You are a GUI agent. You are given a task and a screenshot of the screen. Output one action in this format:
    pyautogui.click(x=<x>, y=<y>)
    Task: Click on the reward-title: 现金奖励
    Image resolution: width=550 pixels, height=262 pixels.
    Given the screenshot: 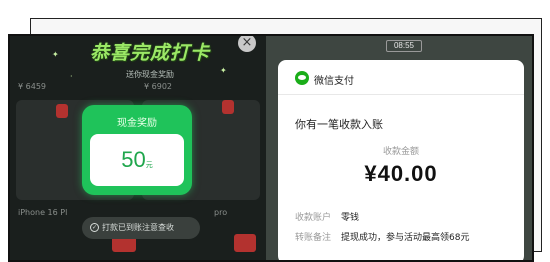 What is the action you would take?
    pyautogui.click(x=137, y=123)
    